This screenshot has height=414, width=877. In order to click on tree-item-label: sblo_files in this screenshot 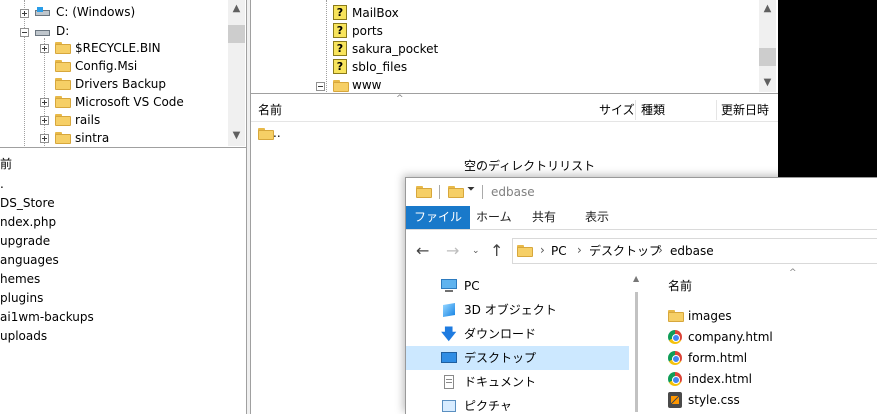, I will do `click(379, 67)`.